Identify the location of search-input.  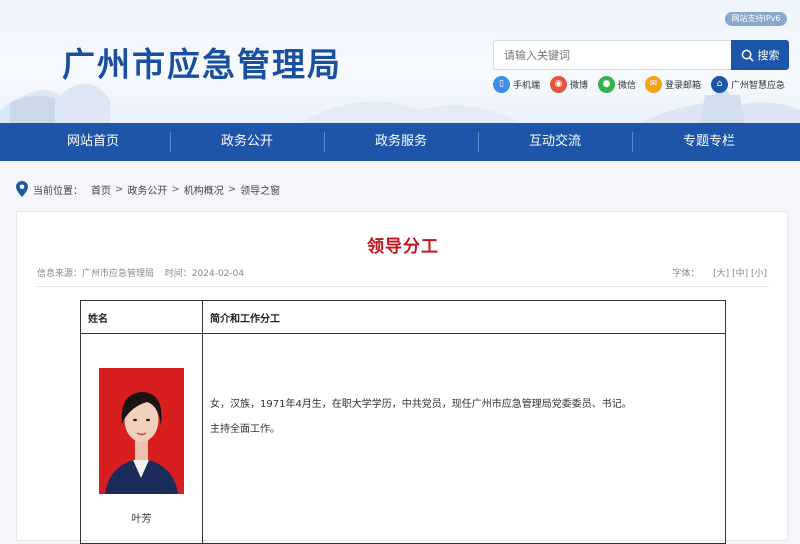
(612, 55).